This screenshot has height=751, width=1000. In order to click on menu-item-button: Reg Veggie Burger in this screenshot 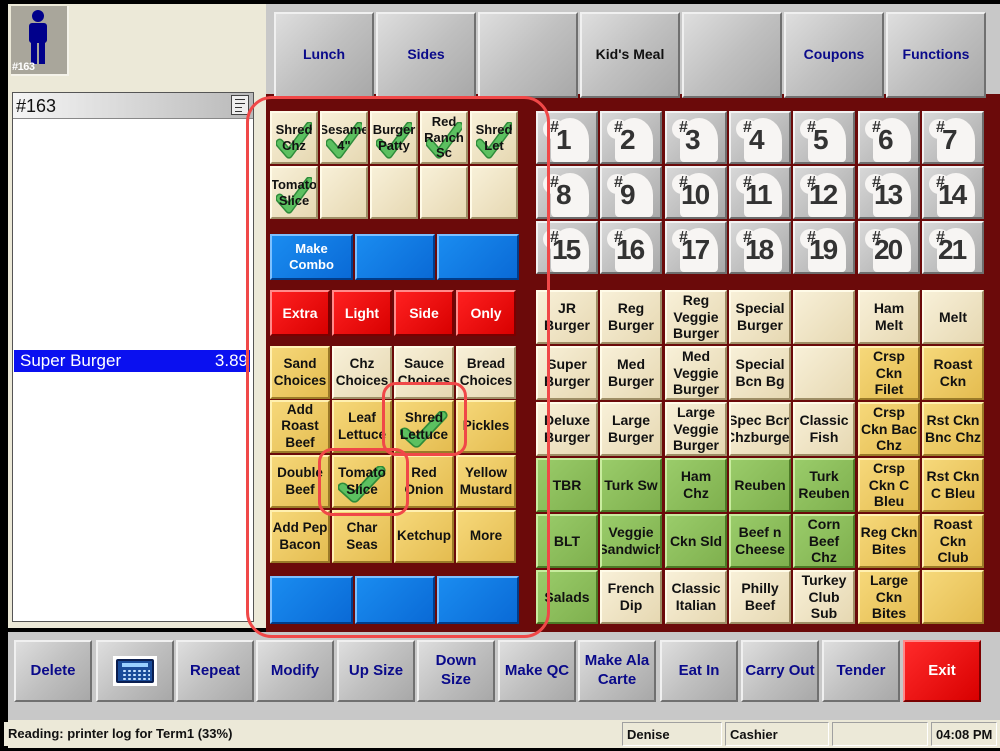, I will do `click(696, 317)`.